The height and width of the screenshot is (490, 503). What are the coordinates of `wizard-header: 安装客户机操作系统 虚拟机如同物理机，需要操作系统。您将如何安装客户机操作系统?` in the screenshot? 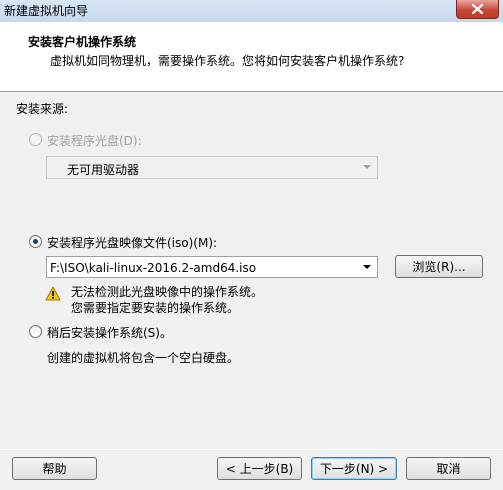 It's located at (251, 57).